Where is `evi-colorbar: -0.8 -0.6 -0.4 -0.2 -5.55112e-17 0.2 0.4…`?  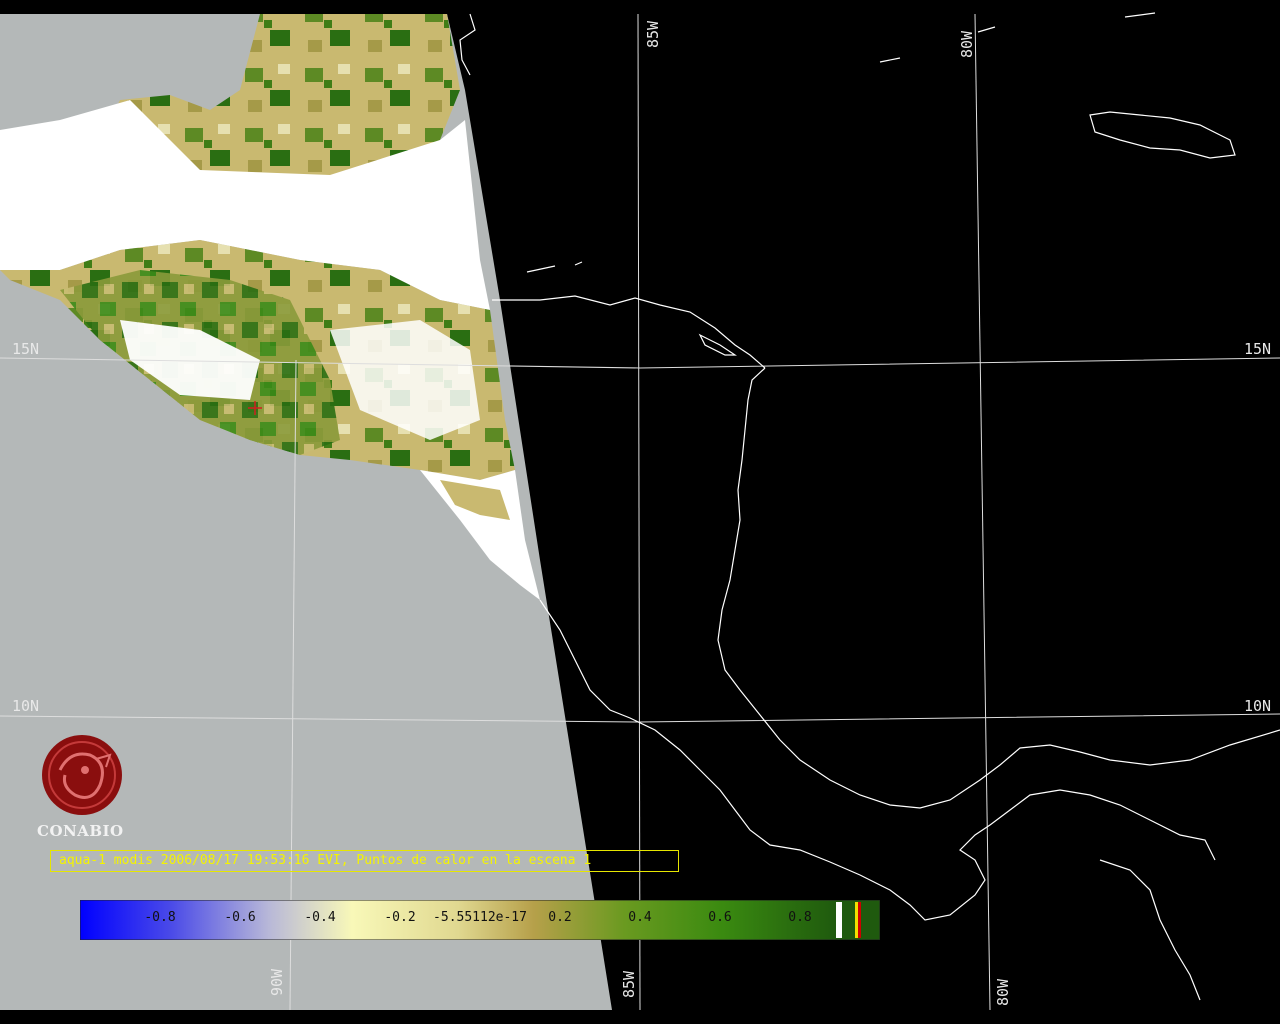 evi-colorbar: -0.8 -0.6 -0.4 -0.2 -5.55112e-17 0.2 0.4… is located at coordinates (480, 920).